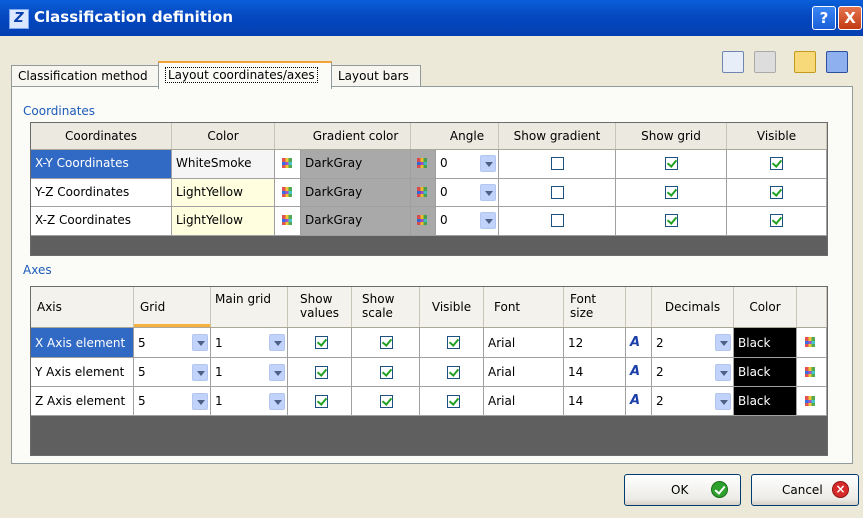  What do you see at coordinates (805, 62) in the screenshot?
I see `open-folder-icon` at bounding box center [805, 62].